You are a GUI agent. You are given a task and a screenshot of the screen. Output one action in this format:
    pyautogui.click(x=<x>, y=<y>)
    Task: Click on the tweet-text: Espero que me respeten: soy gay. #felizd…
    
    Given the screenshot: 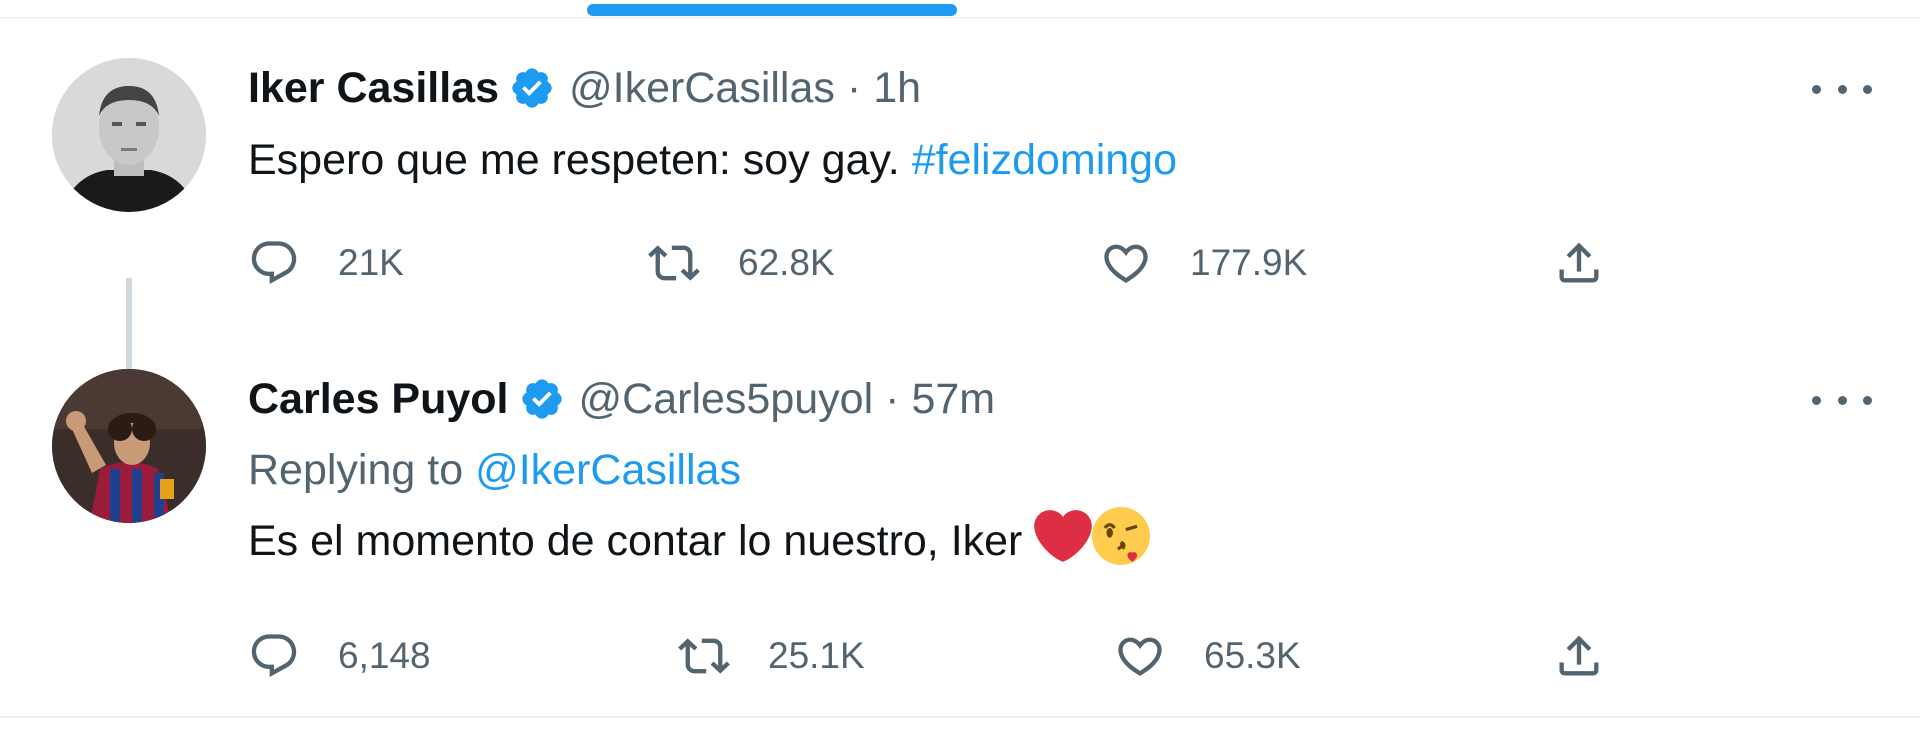 What is the action you would take?
    pyautogui.click(x=938, y=160)
    